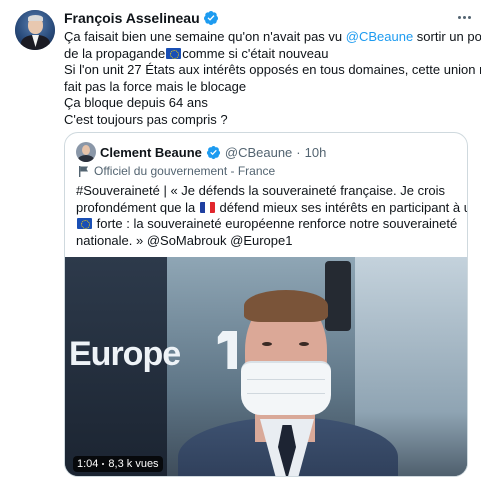 The height and width of the screenshot is (482, 481). Describe the element at coordinates (185, 171) in the screenshot. I see `affiliation-label: Officiel du gouvernement - France` at that location.